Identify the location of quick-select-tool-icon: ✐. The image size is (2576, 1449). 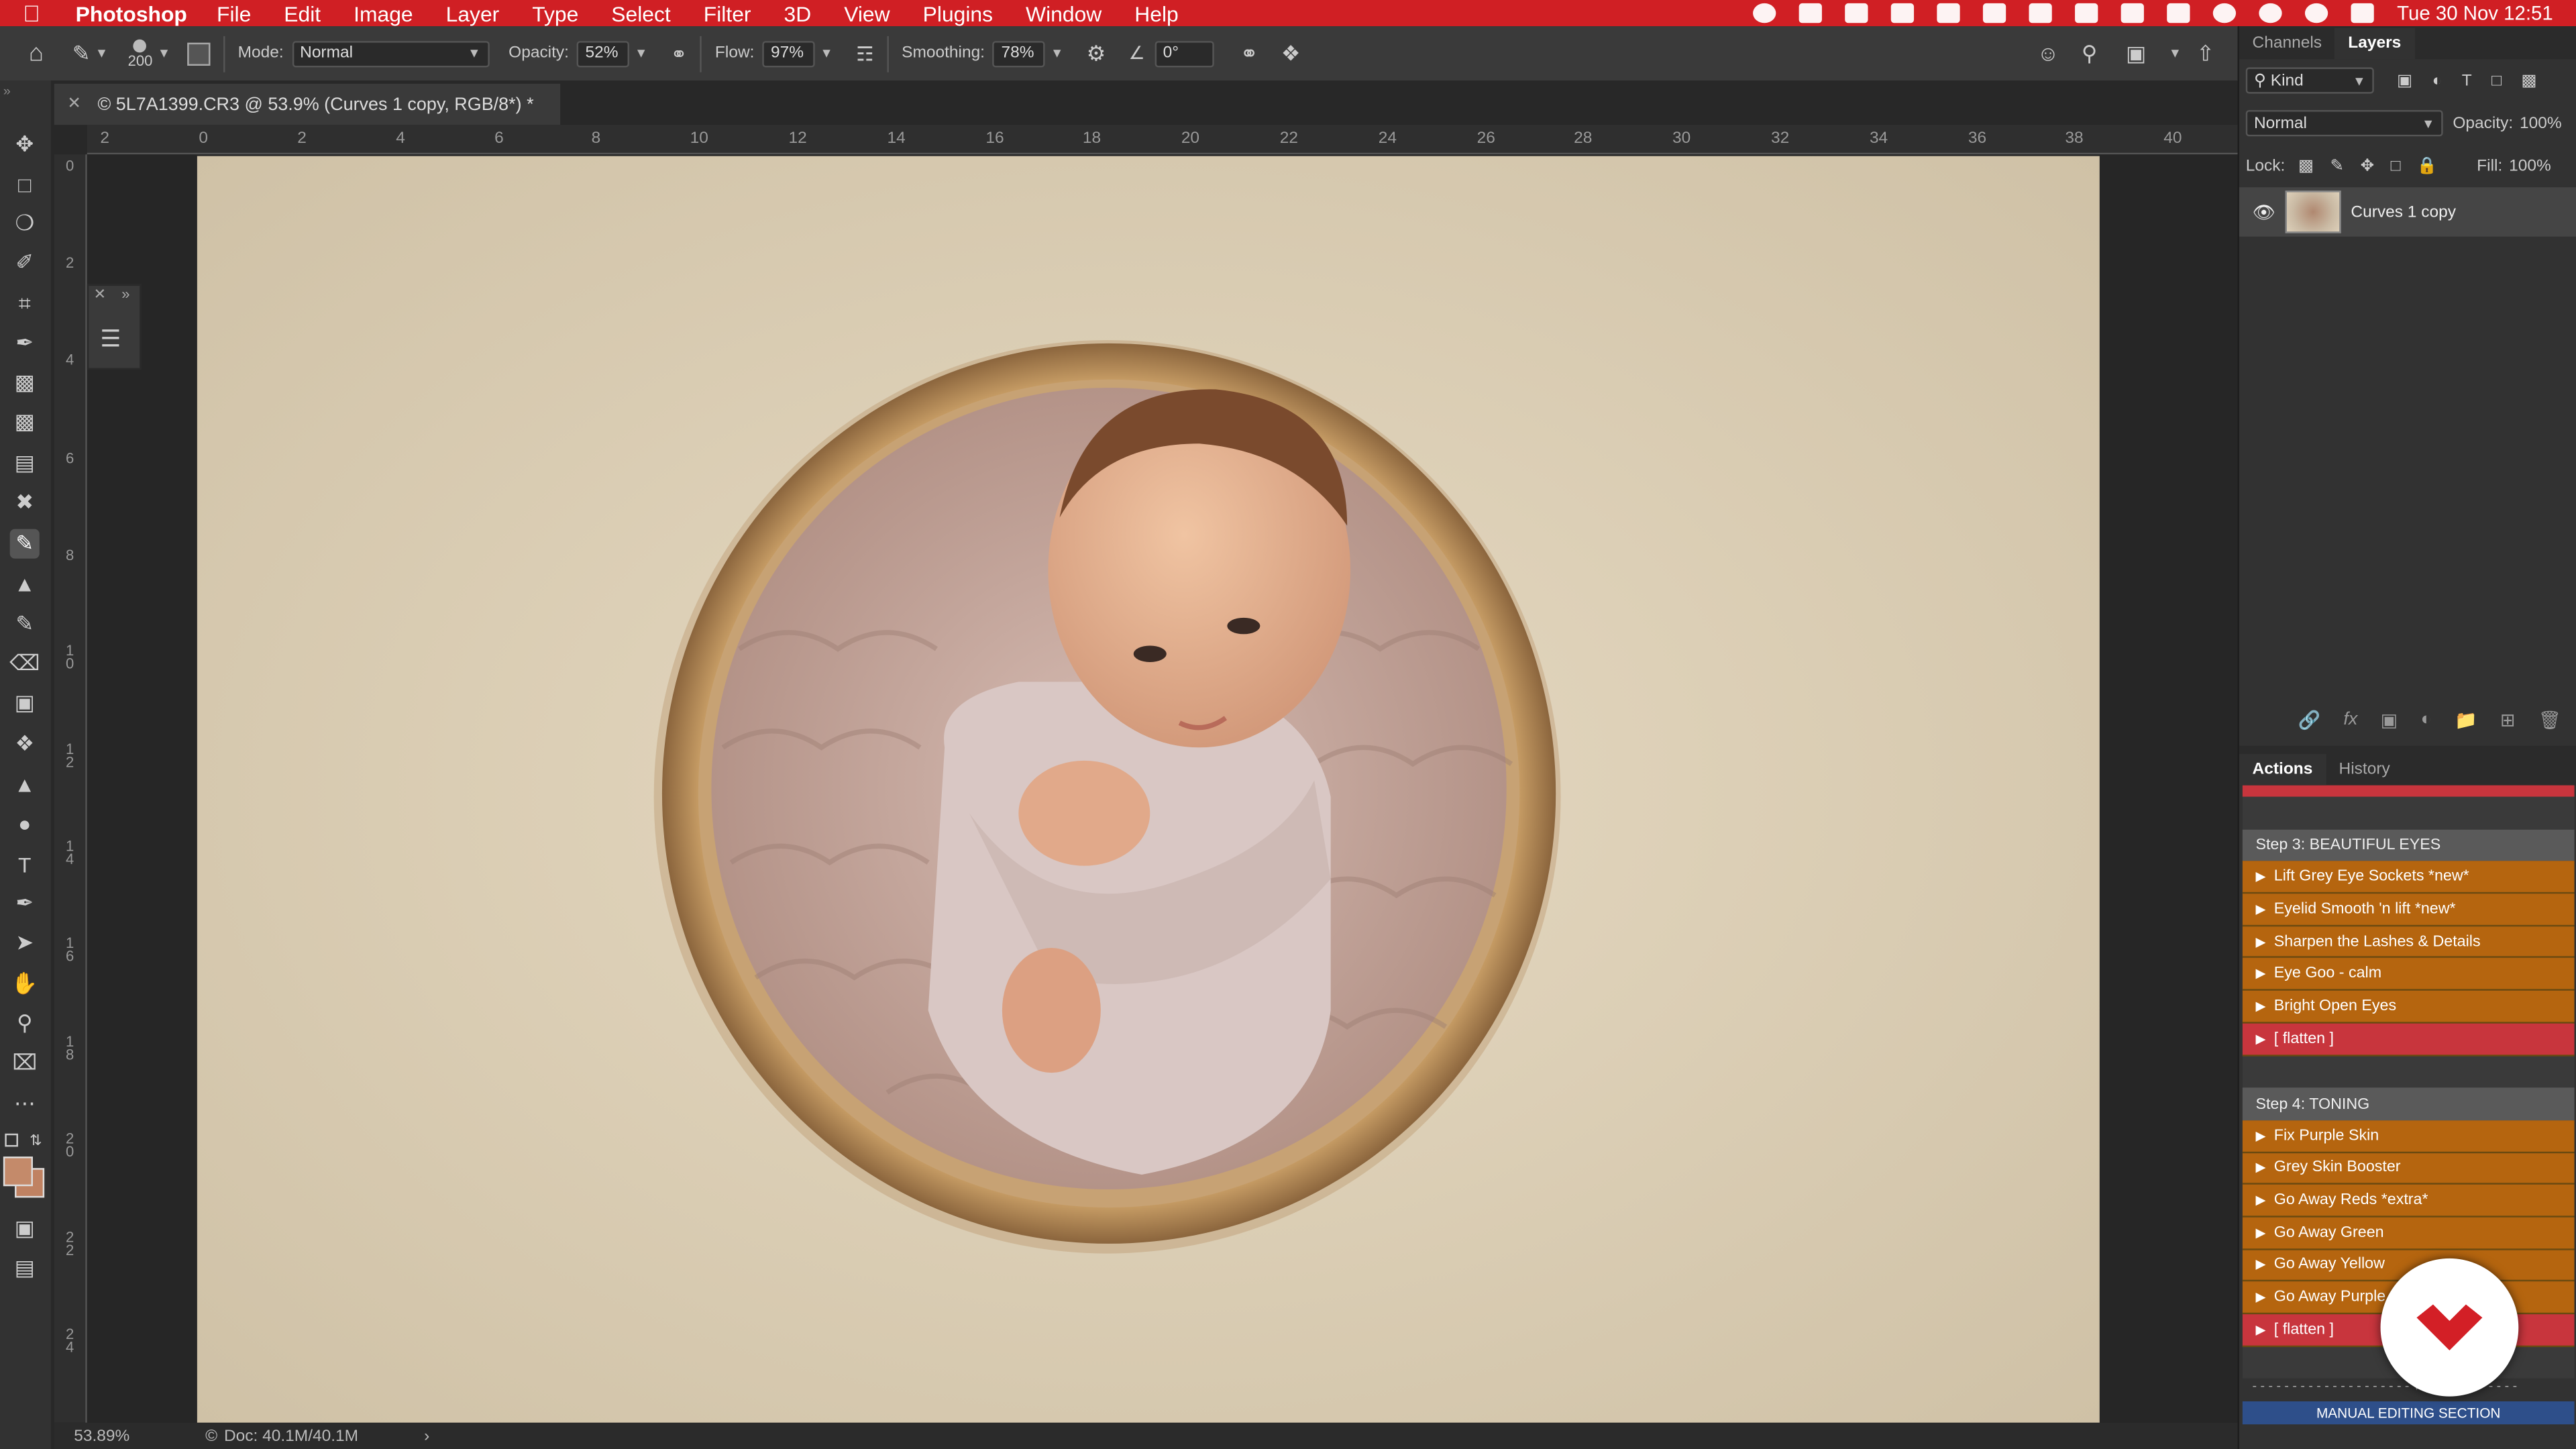
(25, 263).